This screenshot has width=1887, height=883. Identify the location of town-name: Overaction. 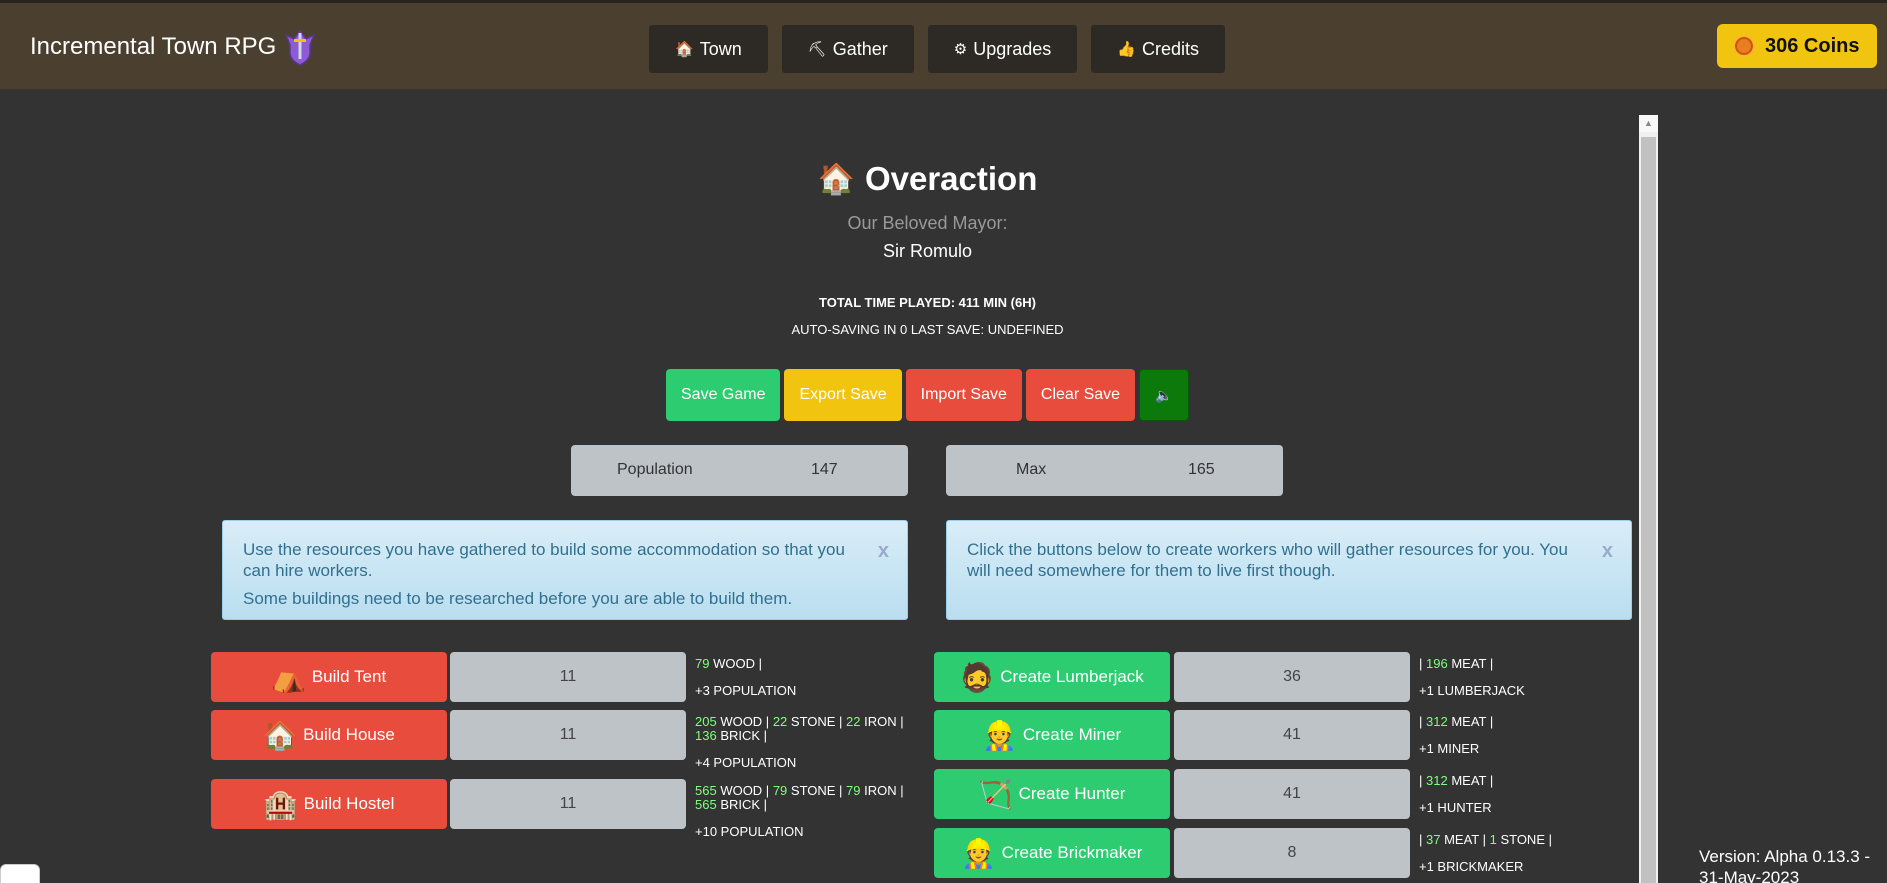
(951, 178).